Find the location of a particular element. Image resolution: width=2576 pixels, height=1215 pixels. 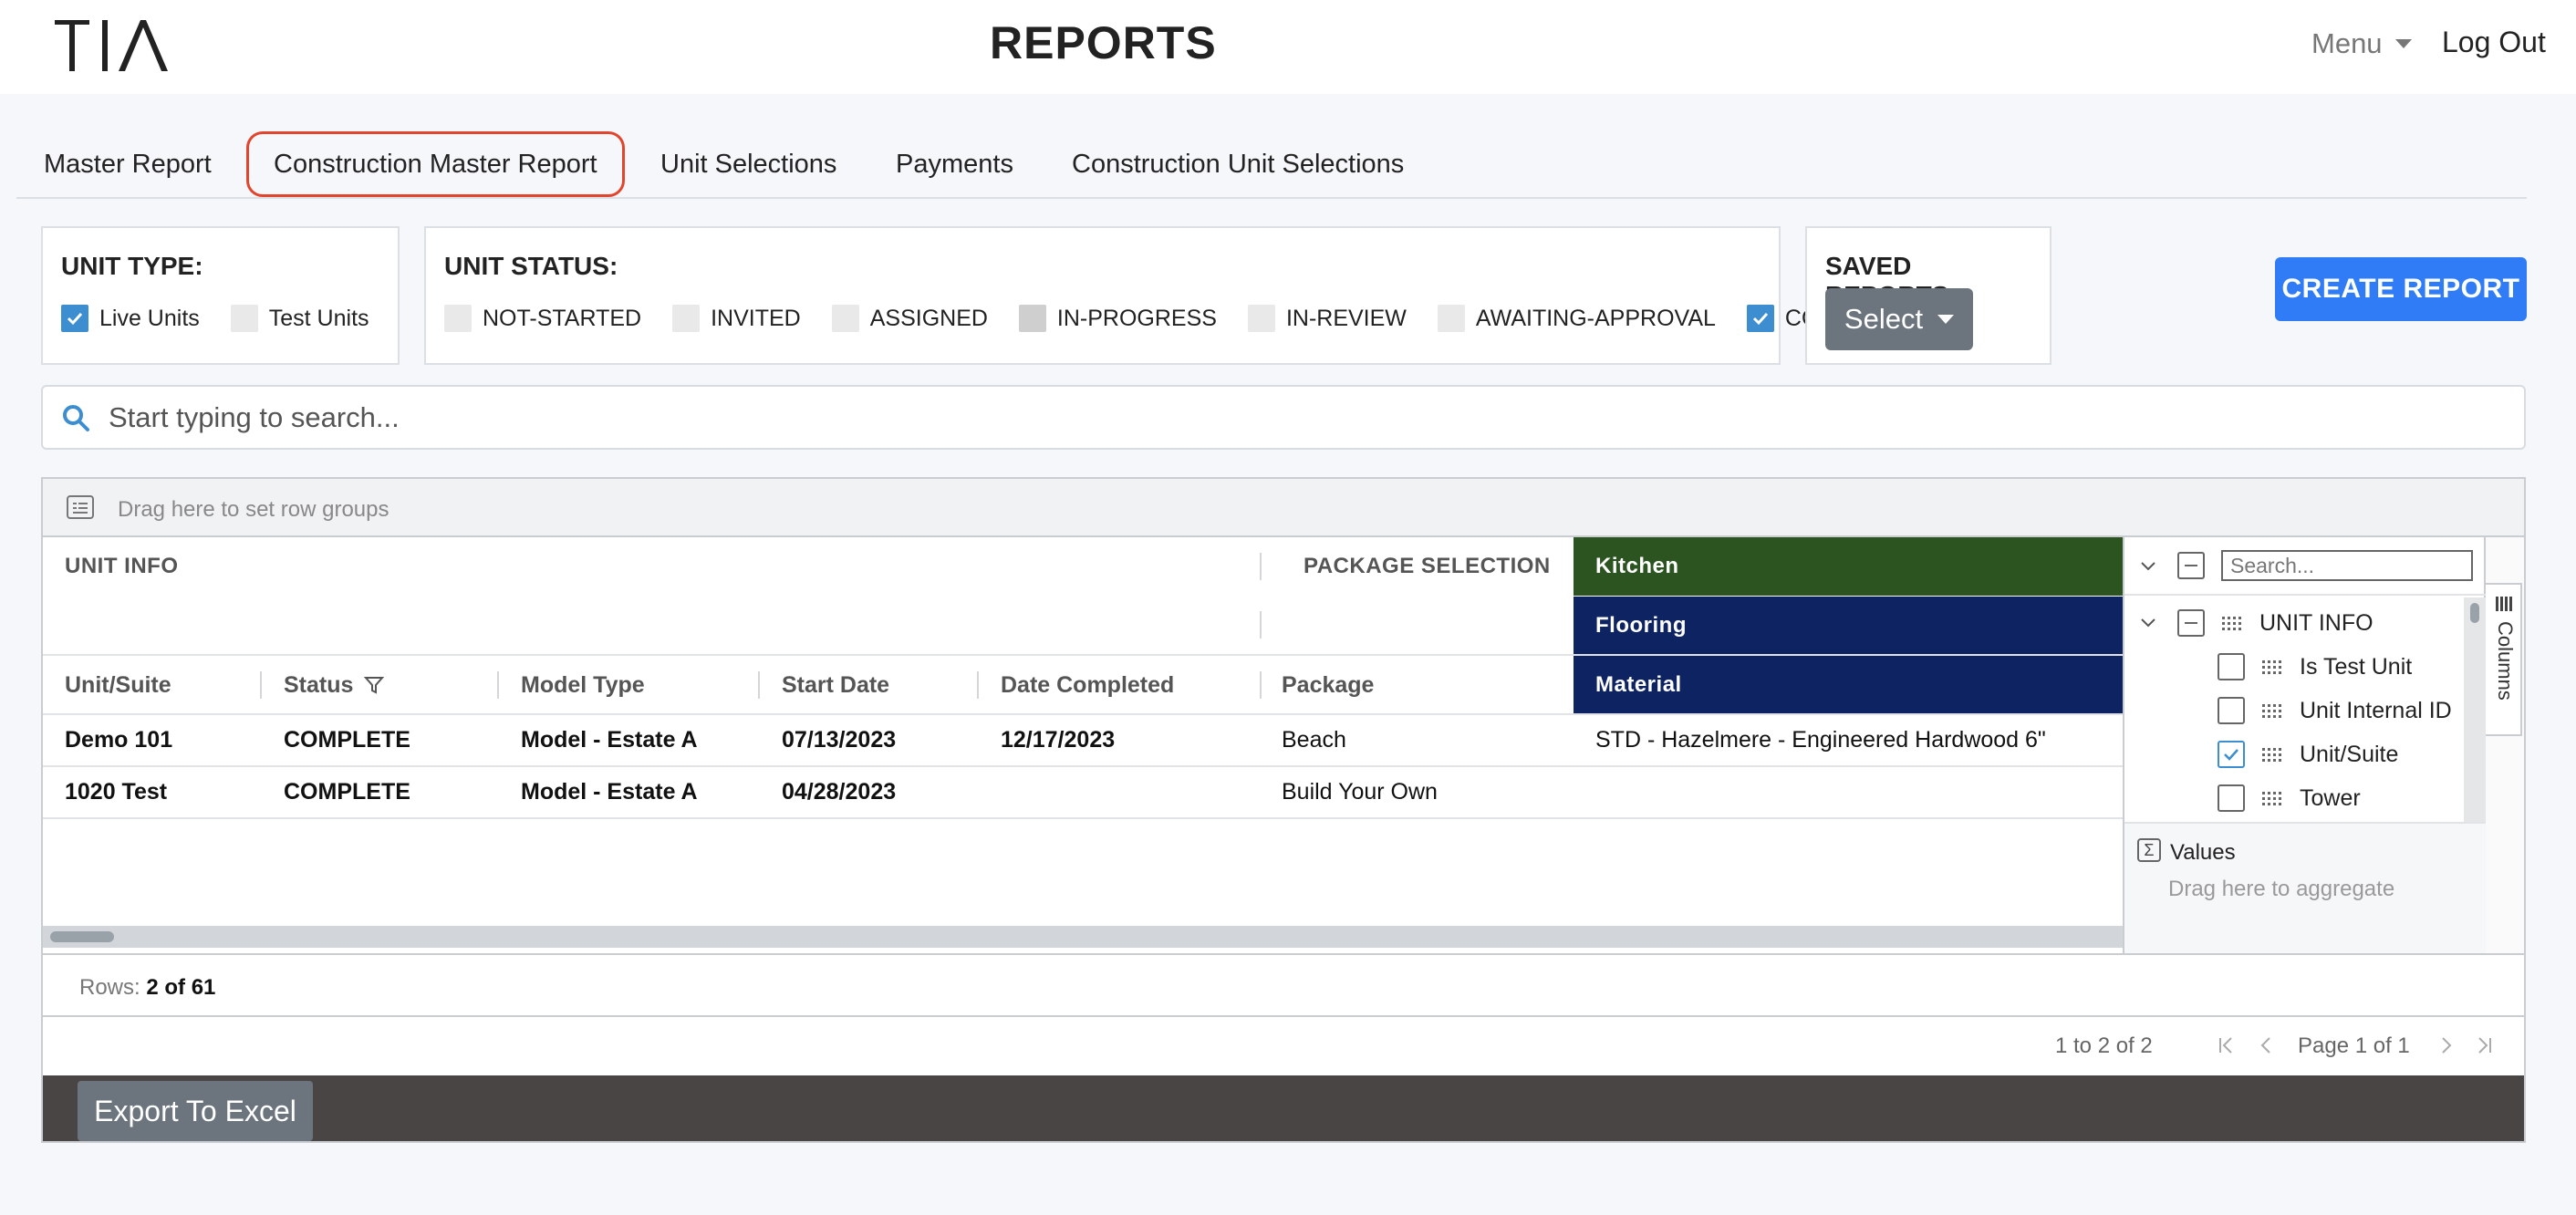

cell-material: STD - Hazelmere - Engineered Hardwood 6" is located at coordinates (1820, 739).